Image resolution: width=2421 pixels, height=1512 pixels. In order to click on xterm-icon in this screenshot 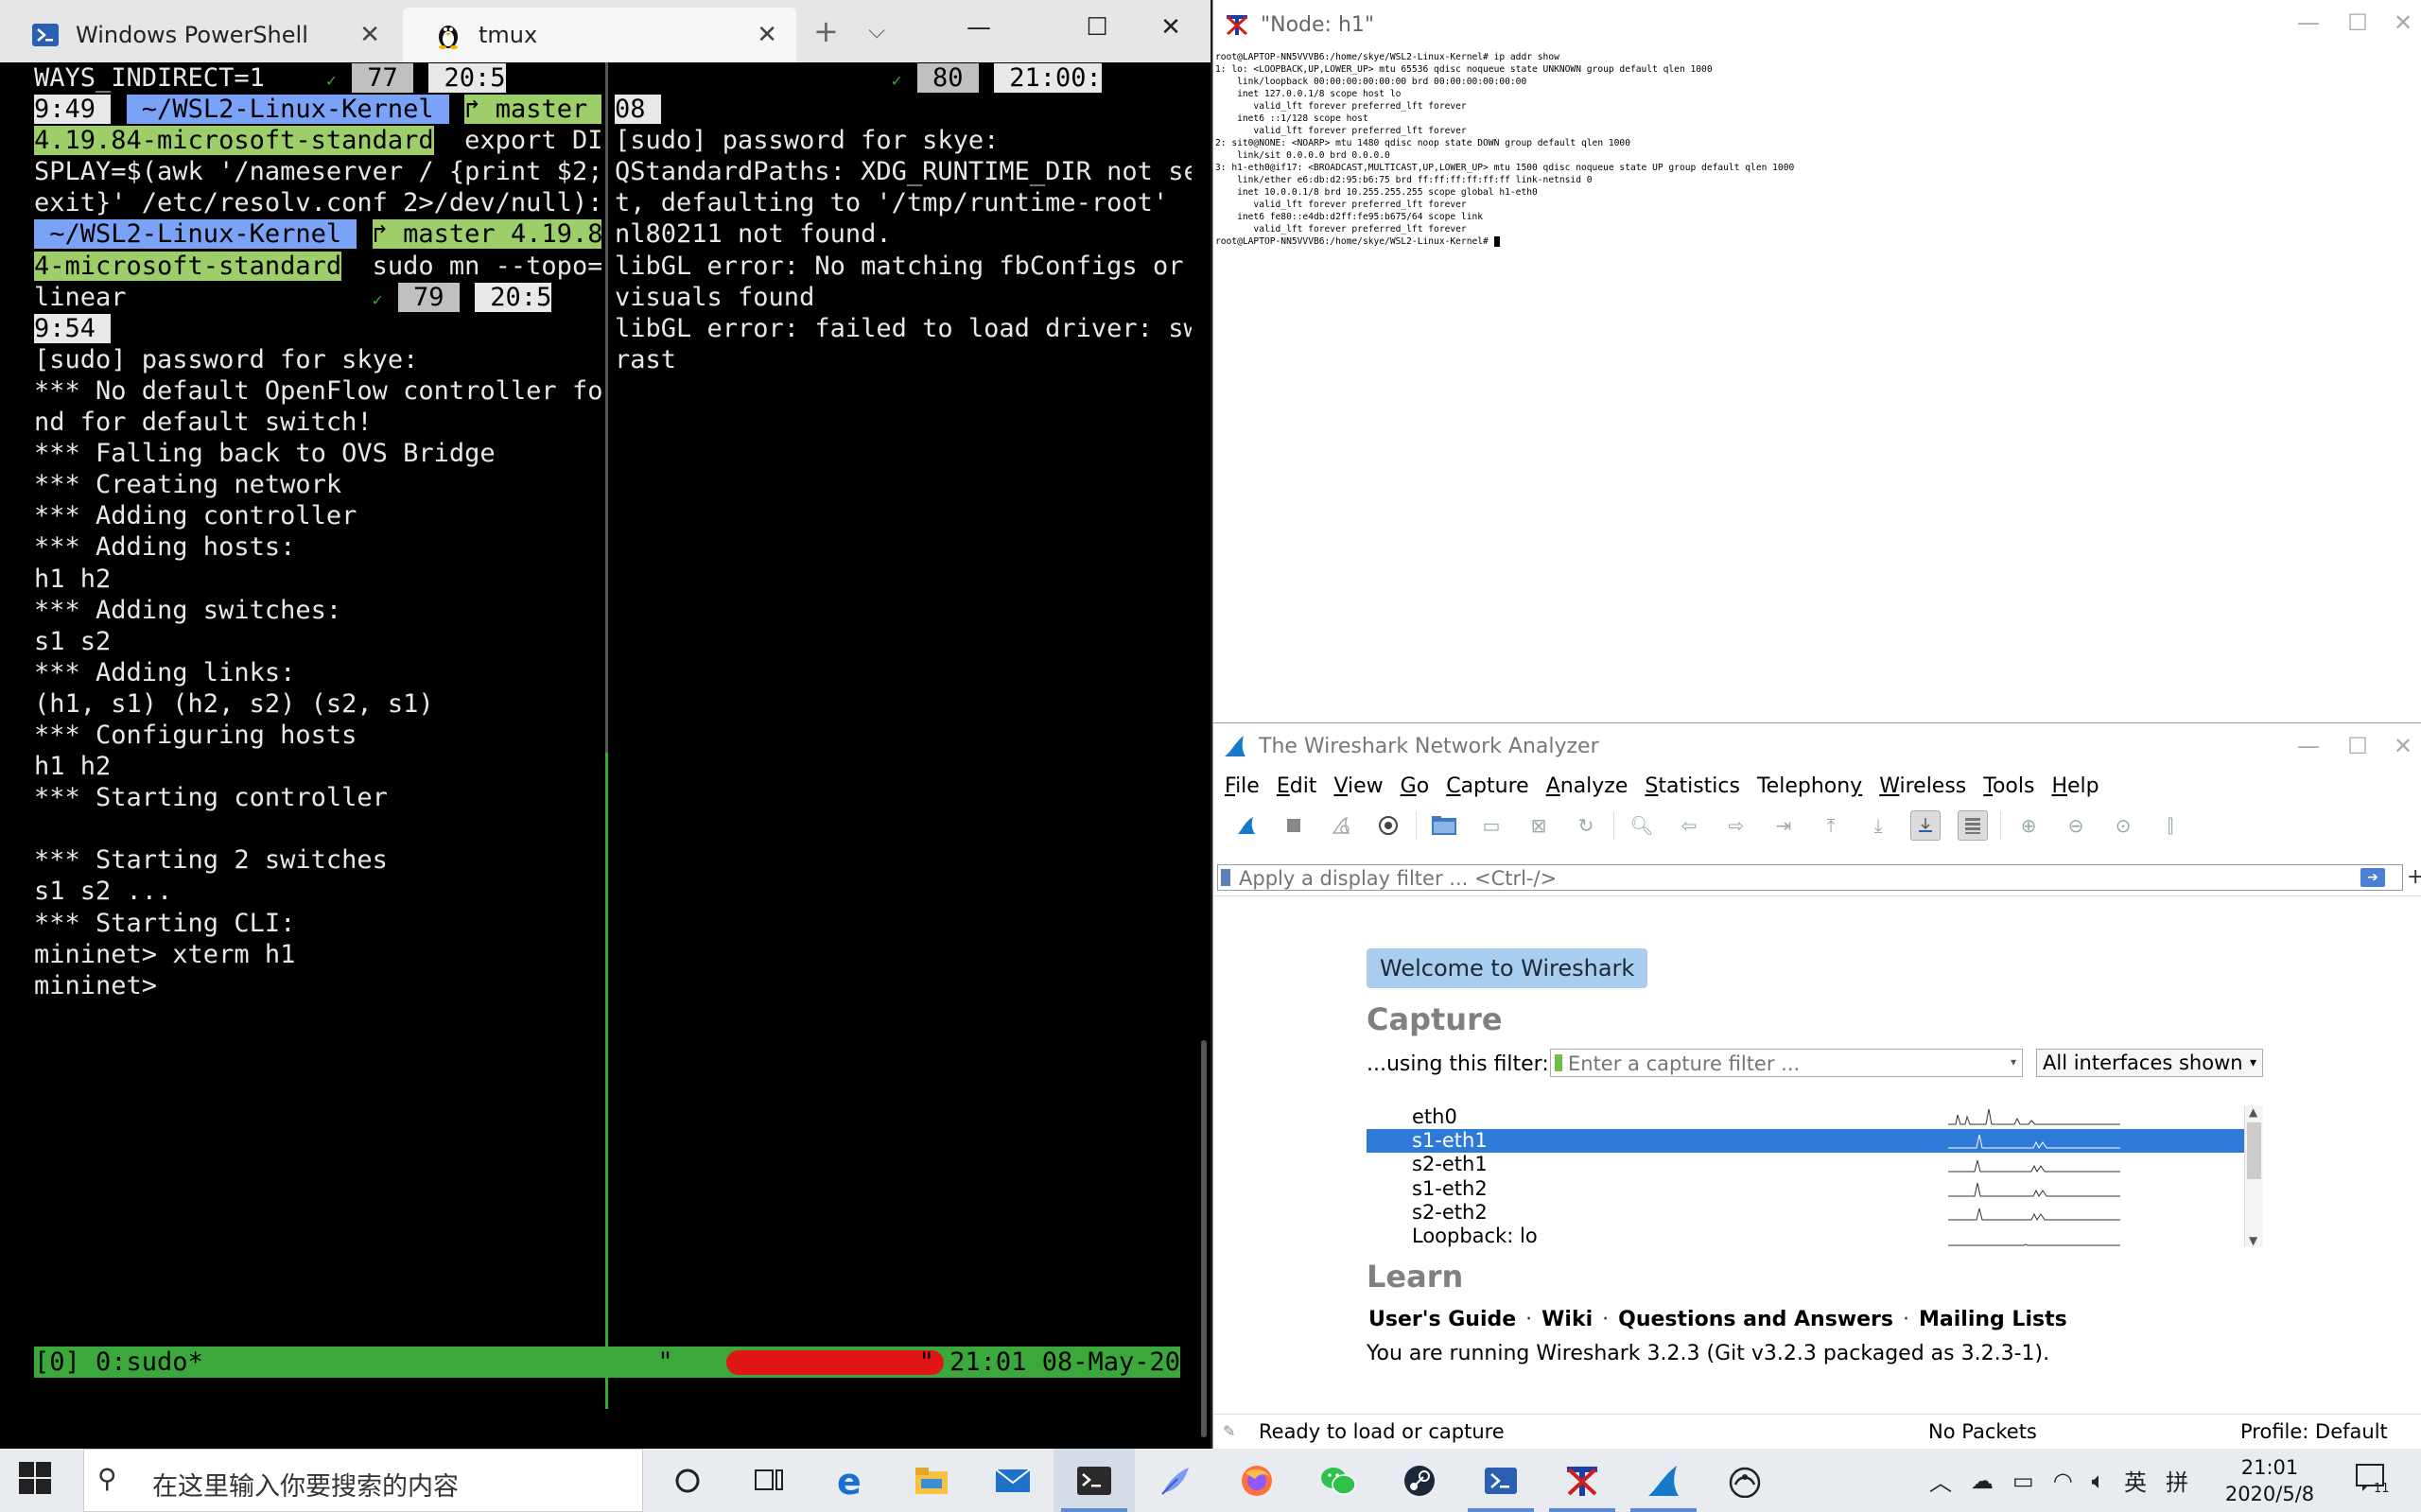, I will do `click(1582, 1480)`.